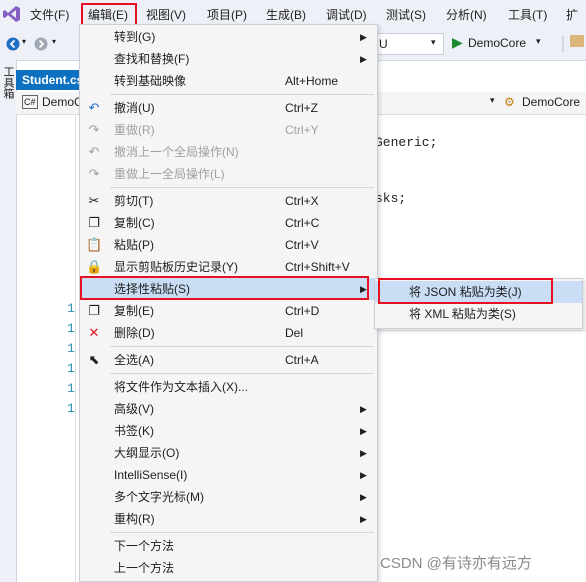  Describe the element at coordinates (346, 14) in the screenshot. I see `menu-debug: 调试(D)` at that location.